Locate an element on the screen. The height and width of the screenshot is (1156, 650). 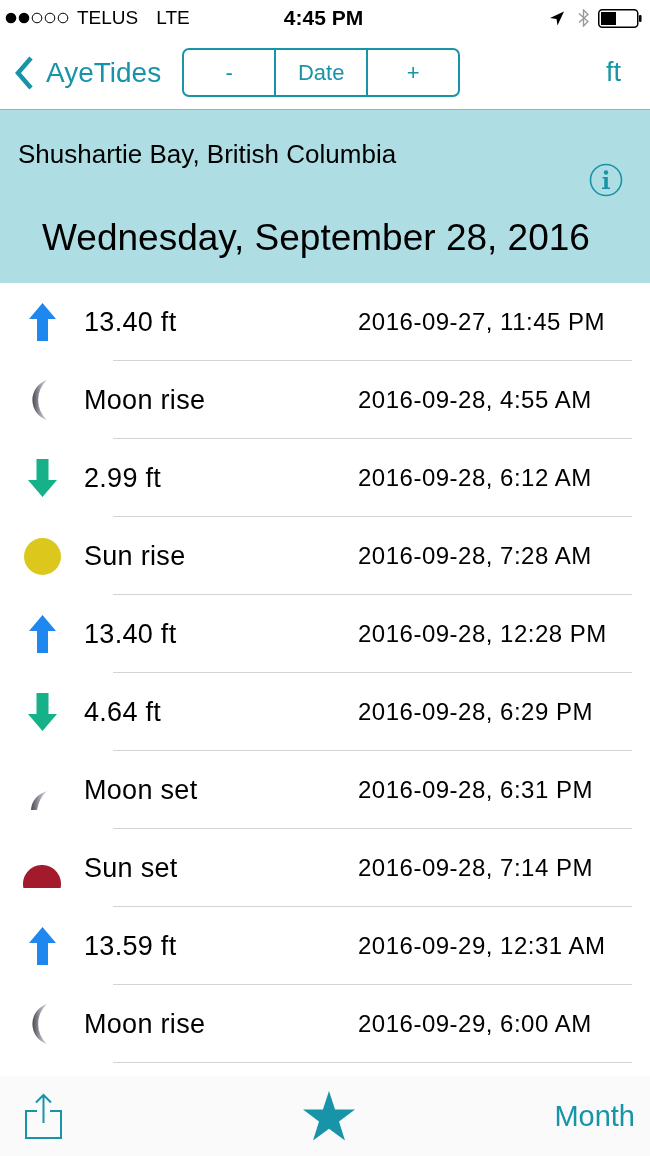
share-button is located at coordinates (43, 1116).